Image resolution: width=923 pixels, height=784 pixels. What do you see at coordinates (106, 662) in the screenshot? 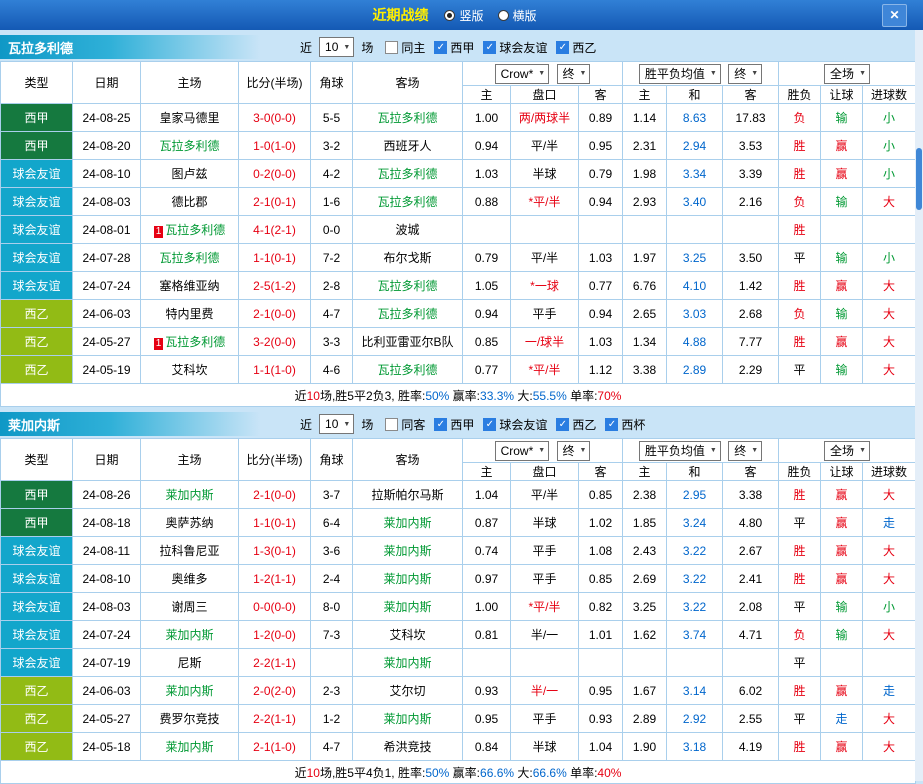
I see `date-cell: 24-07-19` at bounding box center [106, 662].